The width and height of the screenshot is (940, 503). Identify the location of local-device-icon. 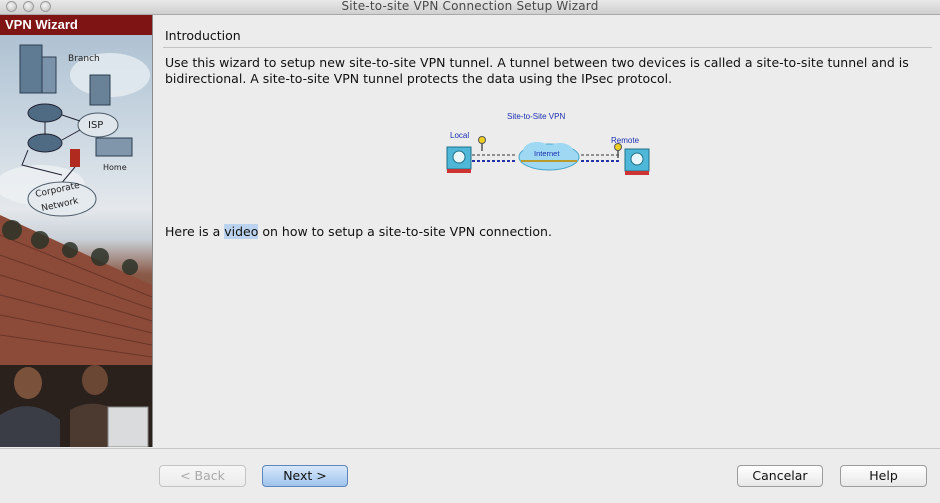
(459, 159).